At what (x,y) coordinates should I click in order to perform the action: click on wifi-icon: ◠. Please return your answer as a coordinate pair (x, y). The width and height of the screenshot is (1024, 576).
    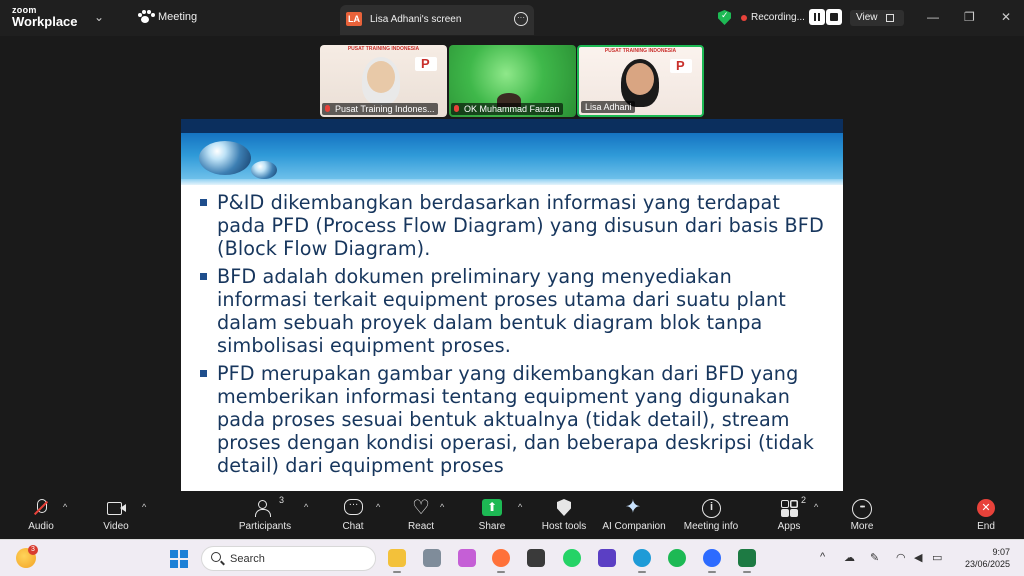
    Looking at the image, I should click on (901, 557).